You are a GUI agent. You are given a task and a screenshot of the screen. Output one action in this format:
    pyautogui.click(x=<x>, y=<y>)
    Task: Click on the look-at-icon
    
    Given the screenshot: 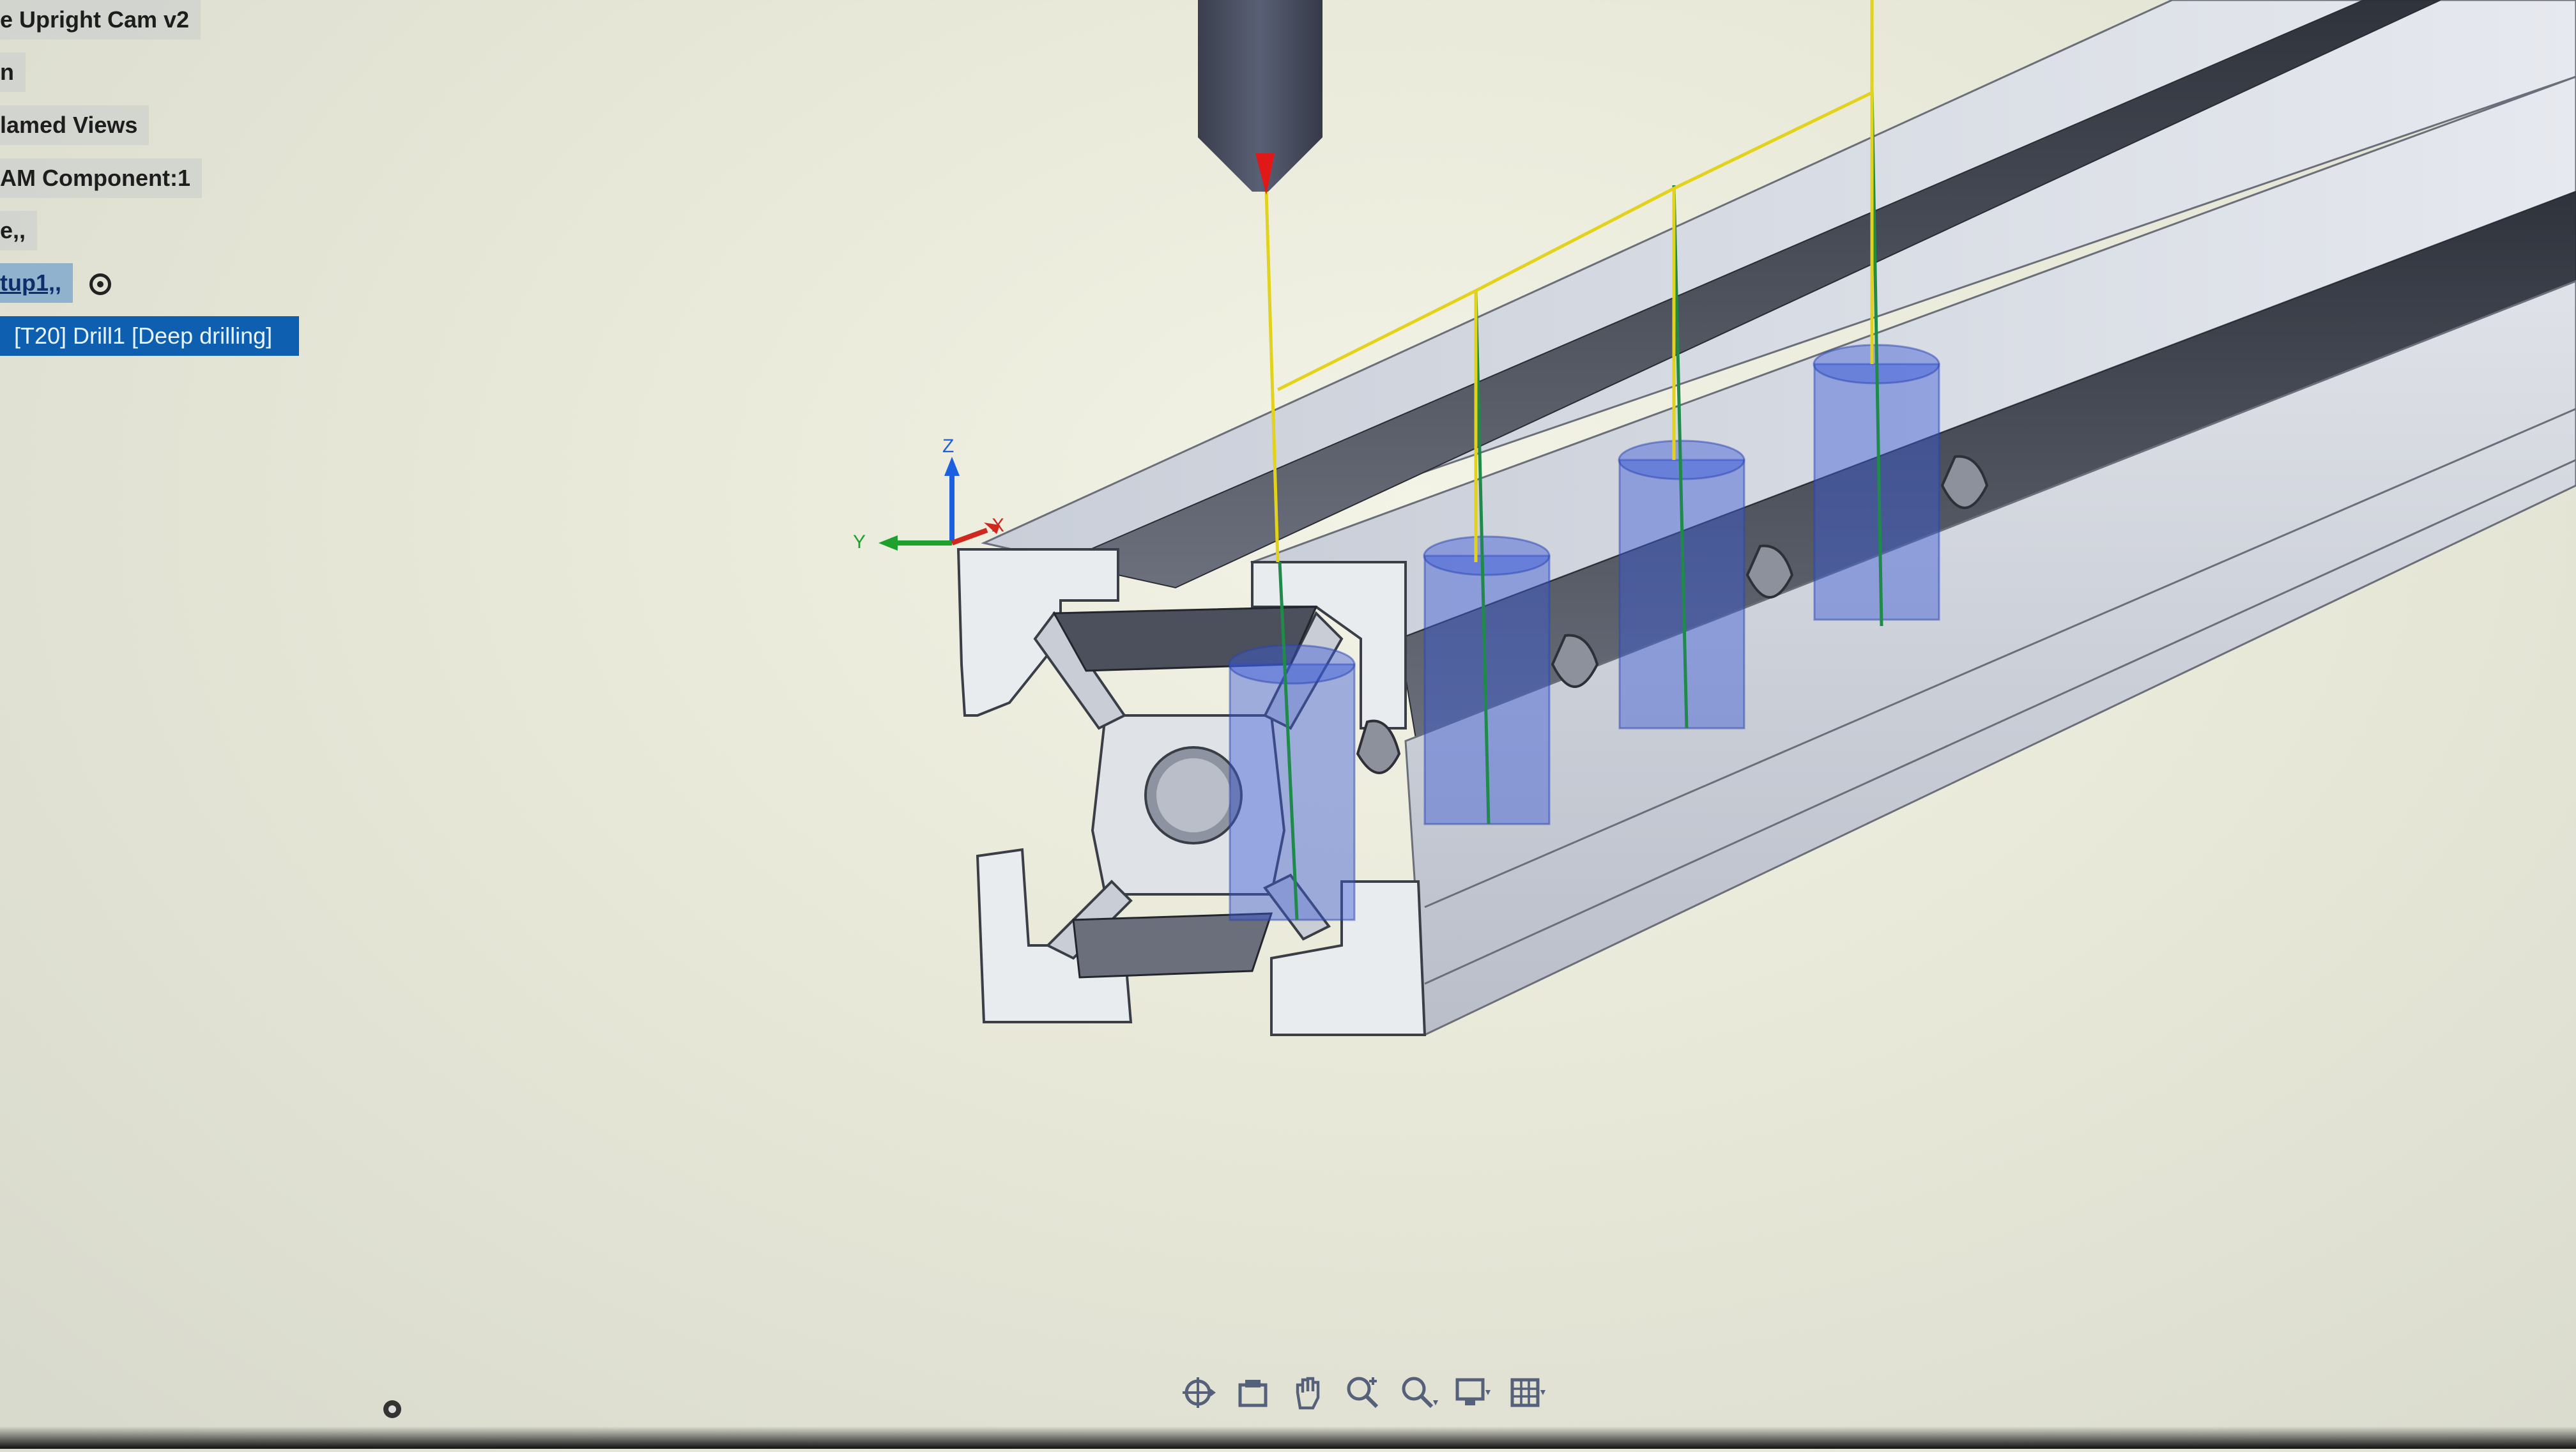 What is the action you would take?
    pyautogui.click(x=1252, y=1392)
    